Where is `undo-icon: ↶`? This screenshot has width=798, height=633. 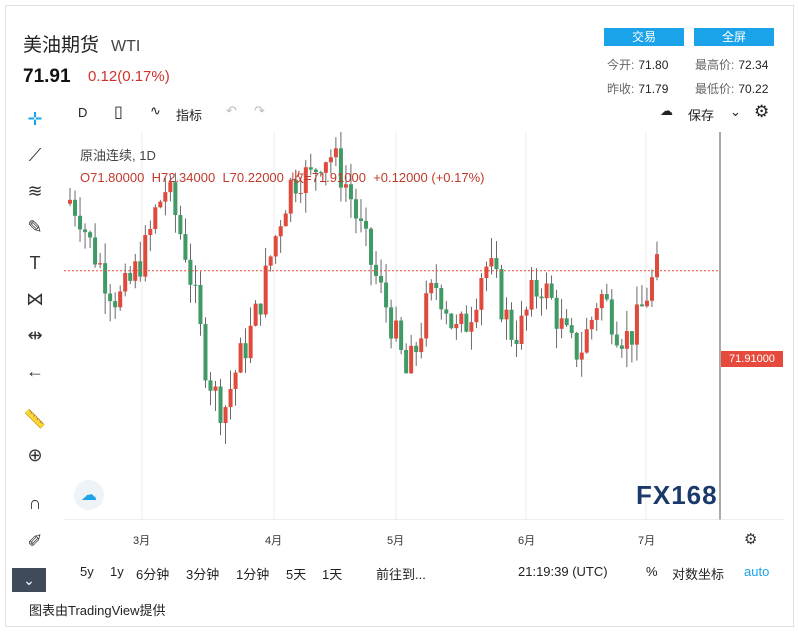 undo-icon: ↶ is located at coordinates (231, 111).